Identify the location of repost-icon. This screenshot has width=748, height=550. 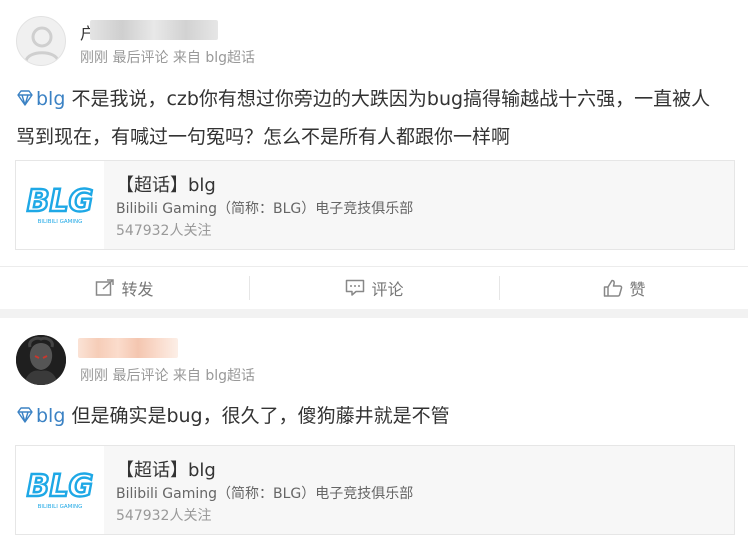
(105, 287).